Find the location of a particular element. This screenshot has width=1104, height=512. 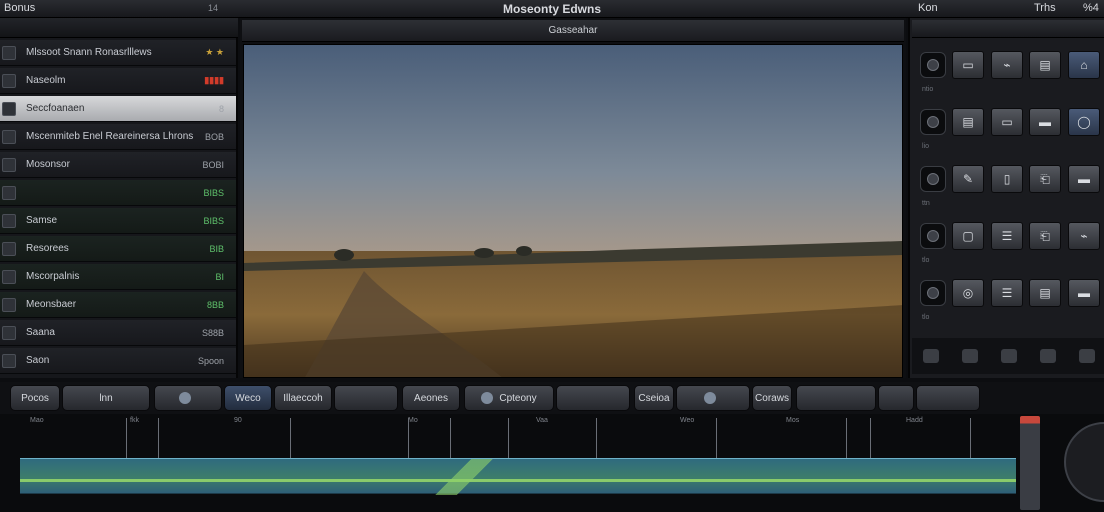

effects-grid: ▭ ⌁ ▤ ⌂ ntio ▤ ▭ ▬ ◯ lio ✎ ▯ ⎗ ▬ ttn ▢ ☰ ⎗ ⌁ tlo ◎ ☰ ▤ ▬ tlo is located at coordinates (1009, 188).